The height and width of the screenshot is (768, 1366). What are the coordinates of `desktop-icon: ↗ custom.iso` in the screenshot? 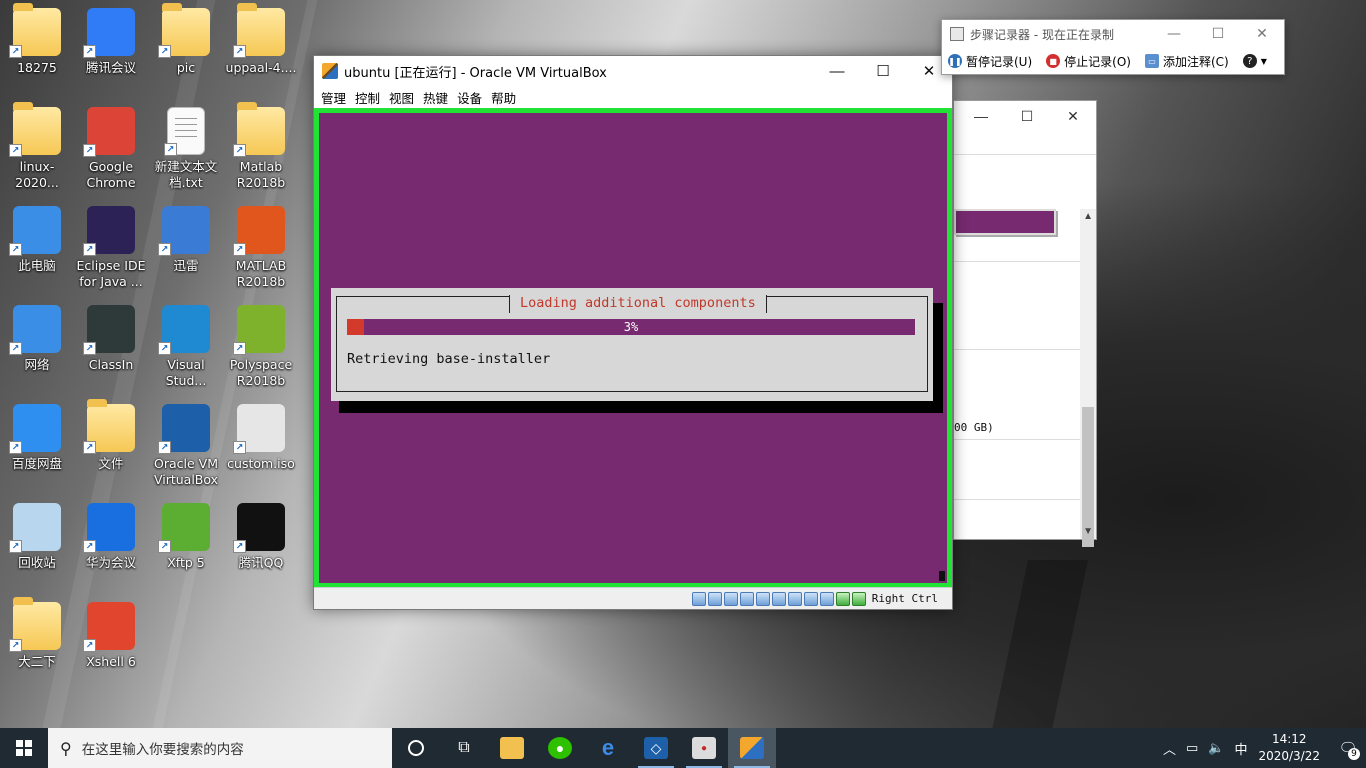 It's located at (261, 450).